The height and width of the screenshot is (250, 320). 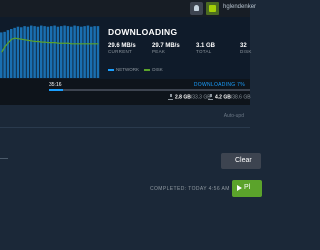 I want to click on clear-button: Clear, so click(x=241, y=161).